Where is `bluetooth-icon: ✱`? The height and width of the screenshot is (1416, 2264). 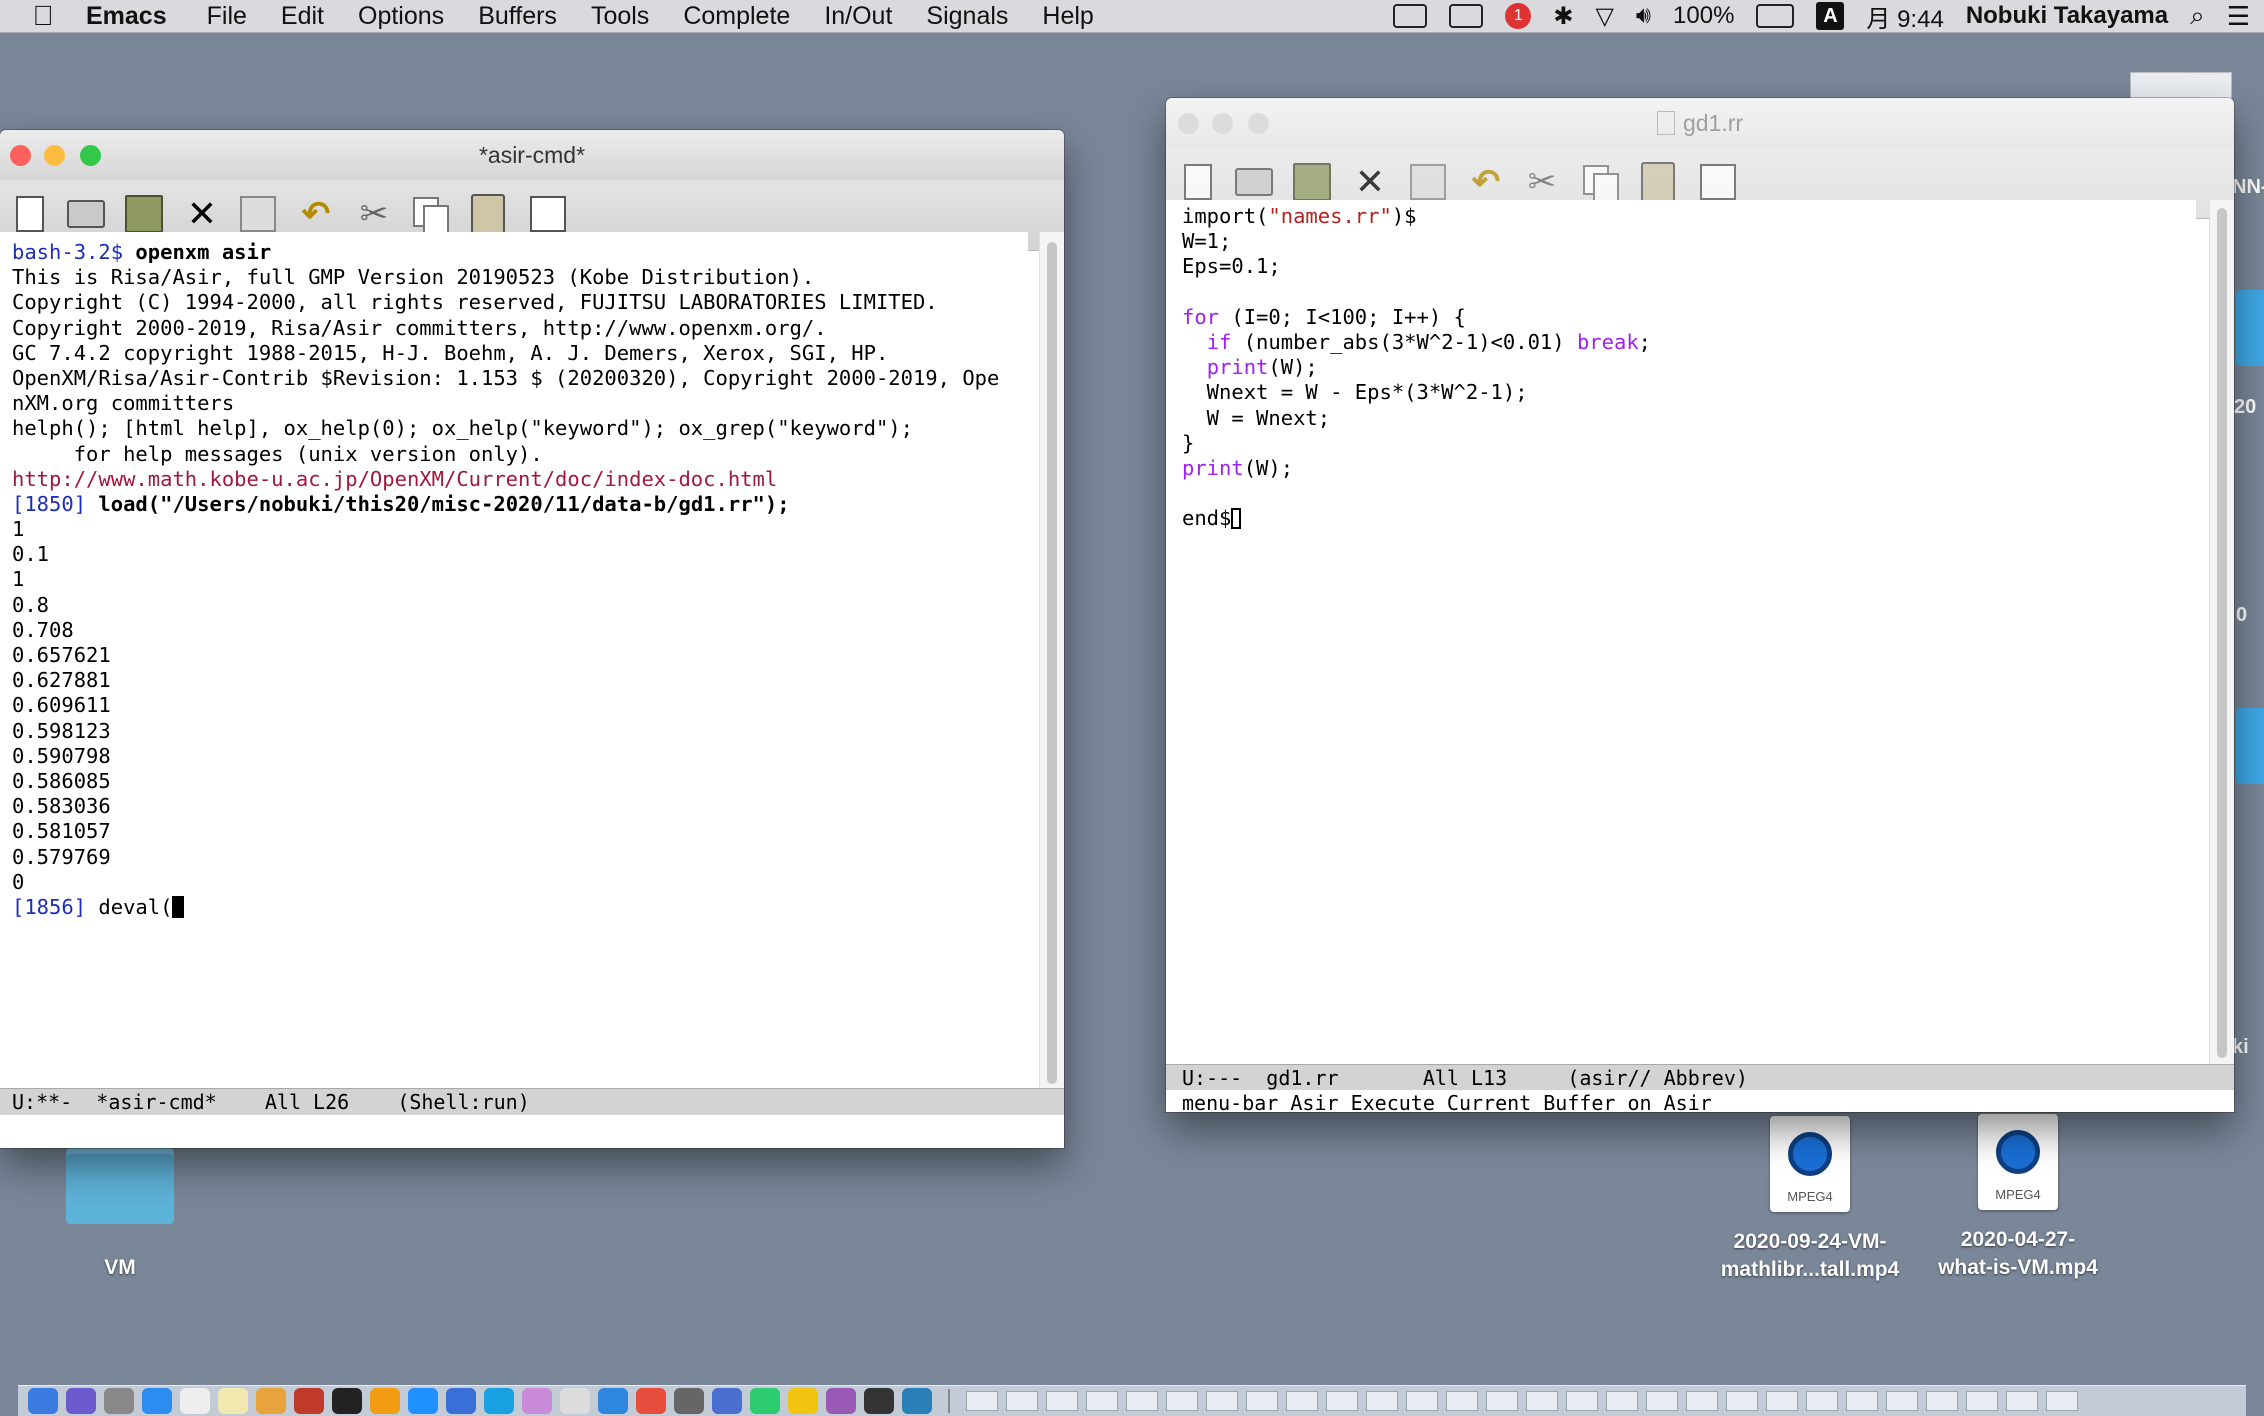
bluetooth-icon: ✱ is located at coordinates (1563, 16).